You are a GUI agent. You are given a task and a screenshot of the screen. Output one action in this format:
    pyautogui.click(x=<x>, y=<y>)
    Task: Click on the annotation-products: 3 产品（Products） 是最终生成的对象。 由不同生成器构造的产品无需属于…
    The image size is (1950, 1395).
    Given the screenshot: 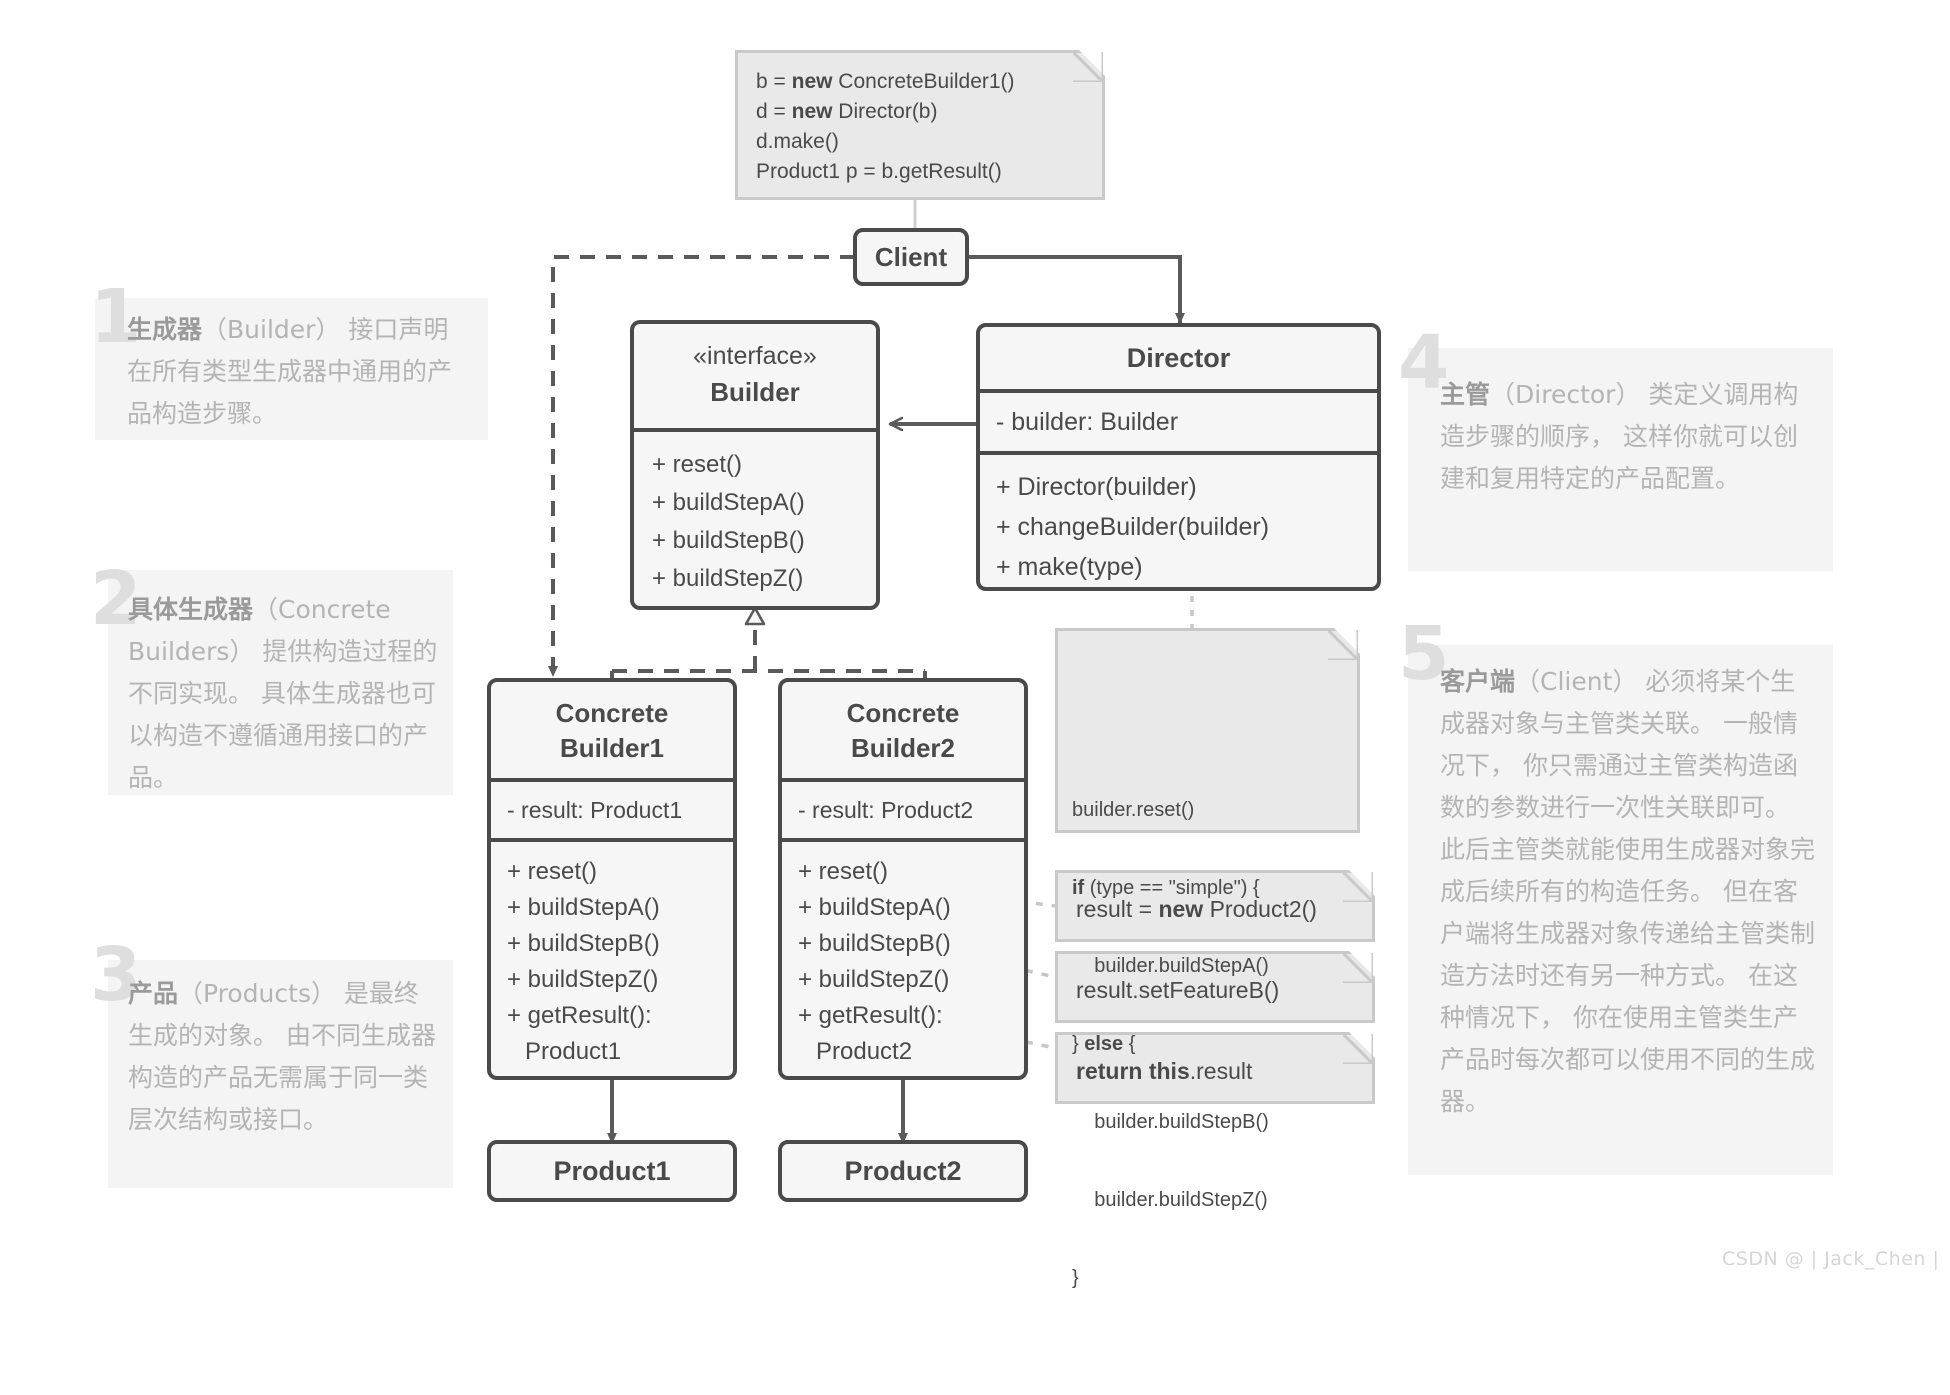 What is the action you would take?
    pyautogui.click(x=271, y=1063)
    